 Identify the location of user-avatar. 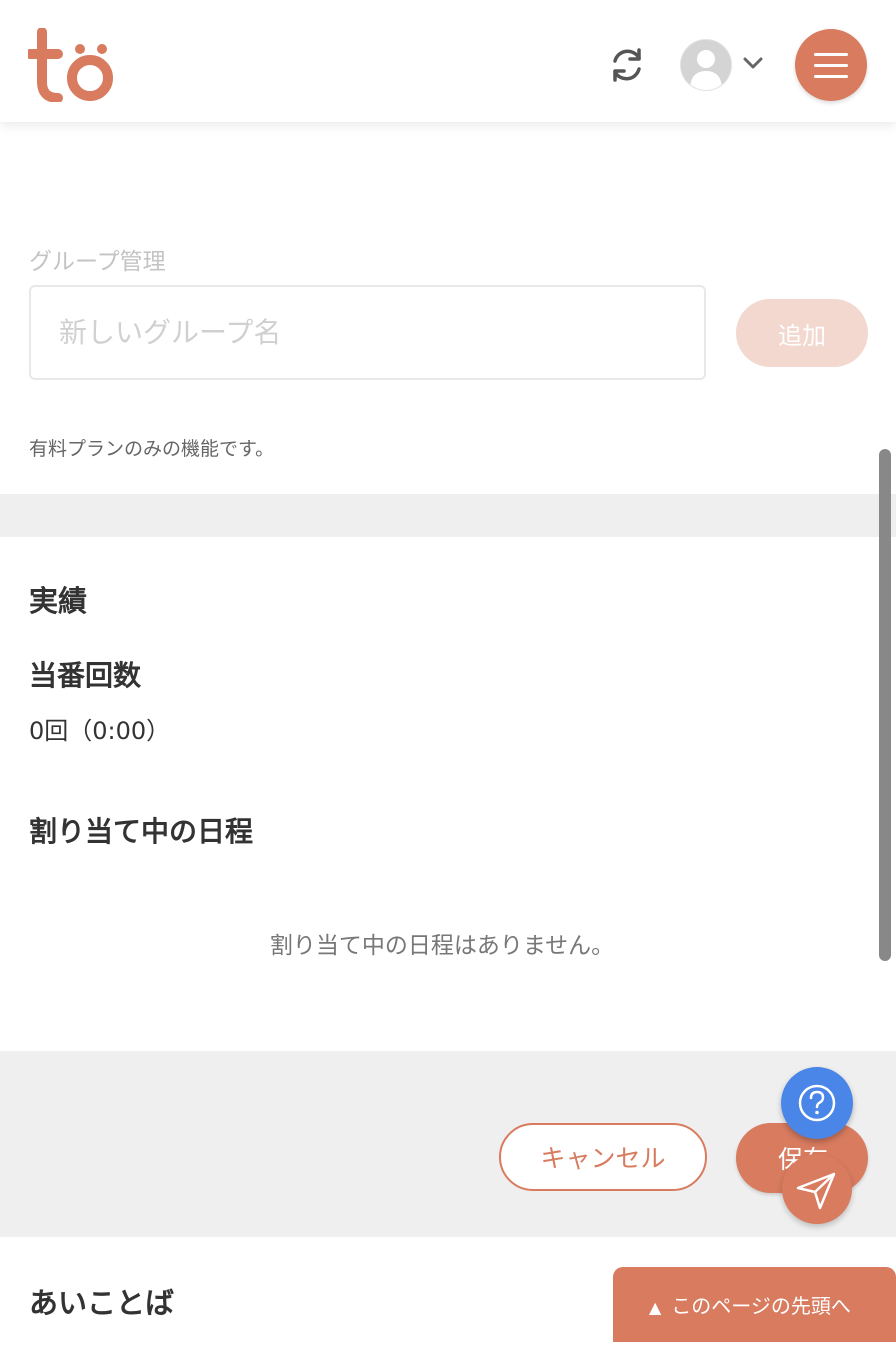
(706, 65).